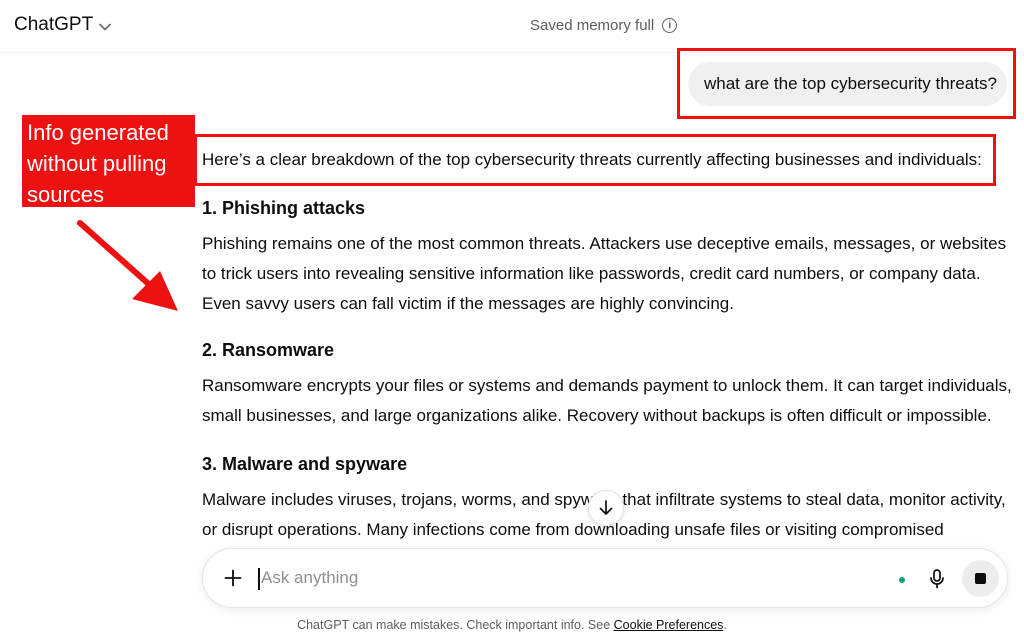 The height and width of the screenshot is (641, 1024). What do you see at coordinates (561, 578) in the screenshot?
I see `prompt-input` at bounding box center [561, 578].